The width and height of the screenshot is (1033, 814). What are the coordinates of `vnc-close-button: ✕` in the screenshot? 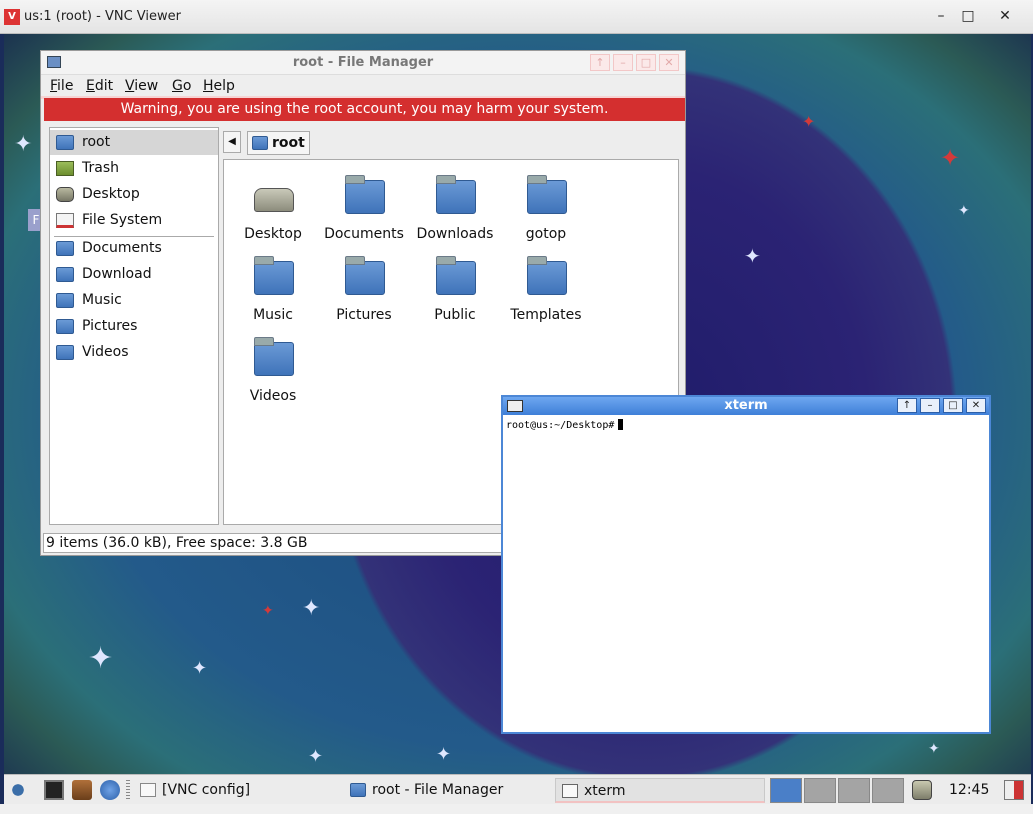 It's located at (1005, 16).